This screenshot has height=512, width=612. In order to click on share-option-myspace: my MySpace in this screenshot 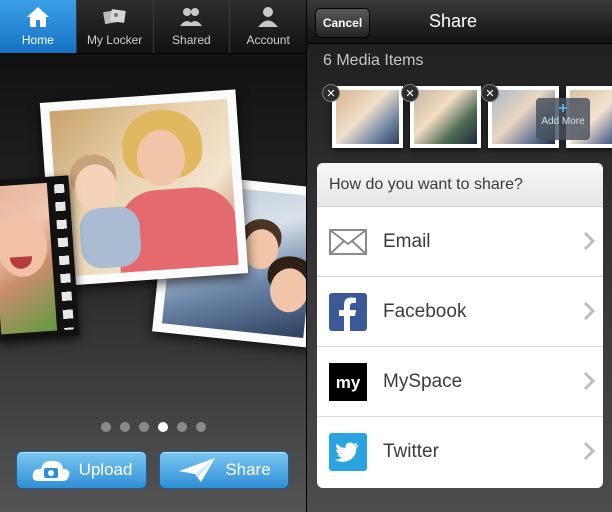, I will do `click(460, 382)`.